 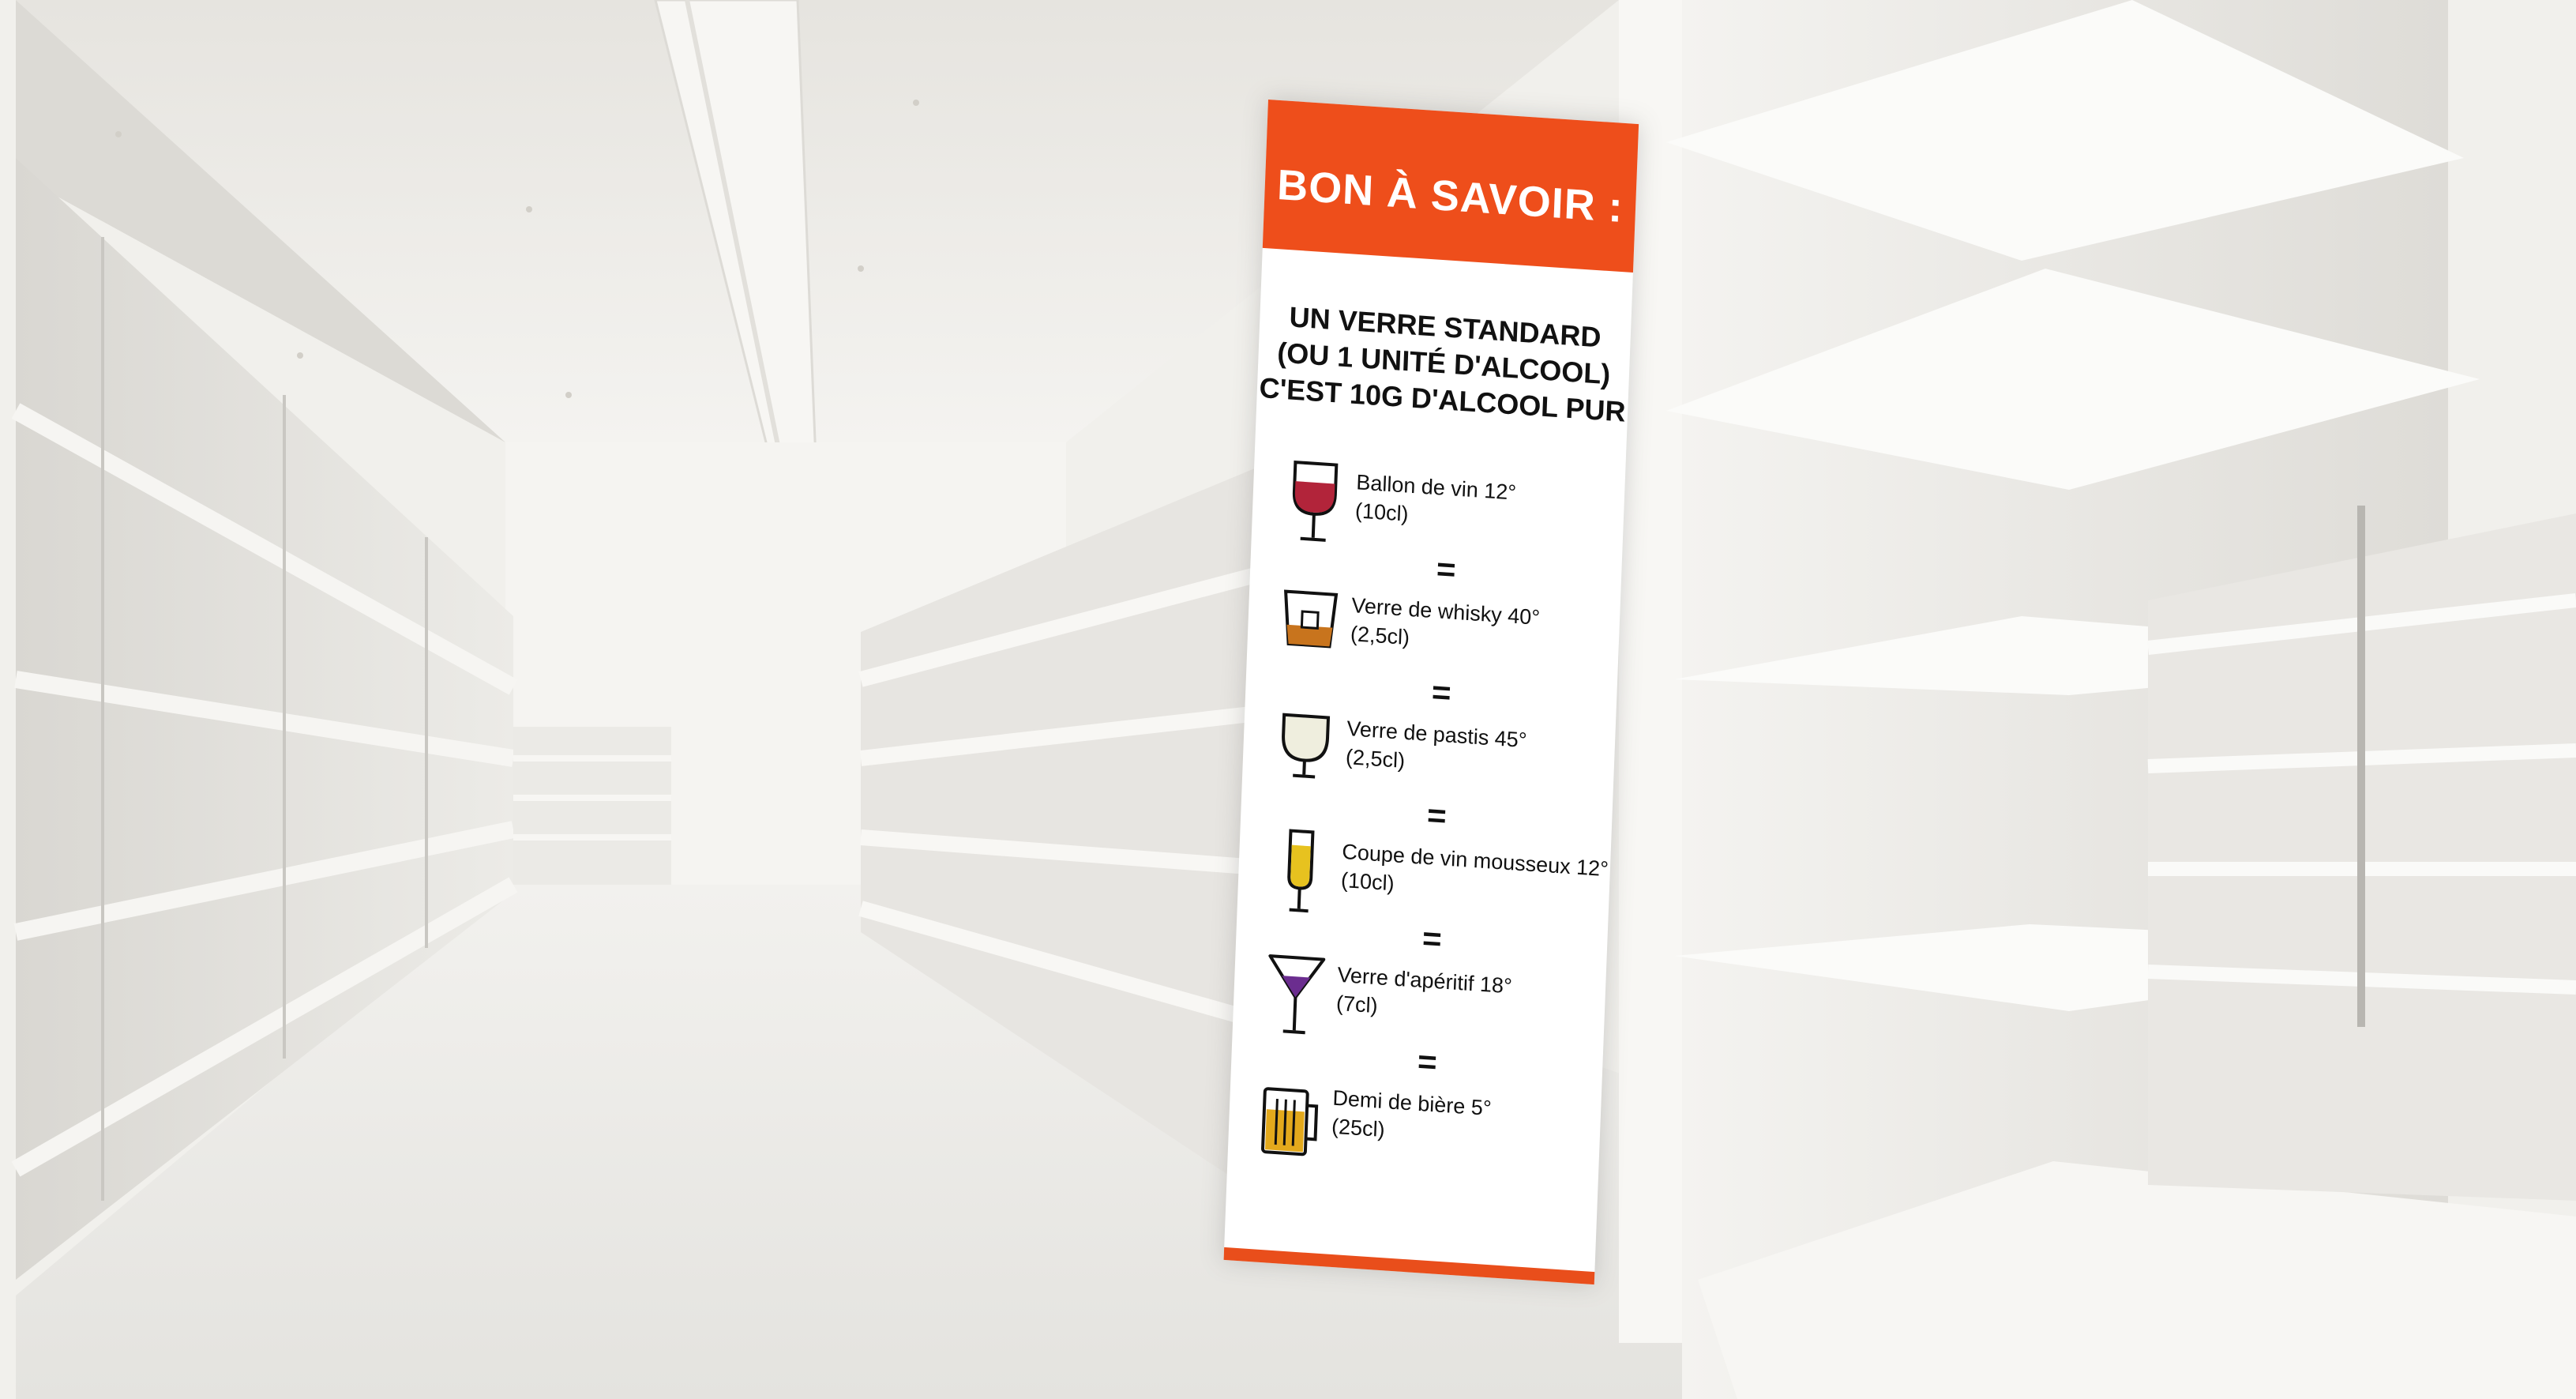 I want to click on whisky-glass-icon, so click(x=1309, y=626).